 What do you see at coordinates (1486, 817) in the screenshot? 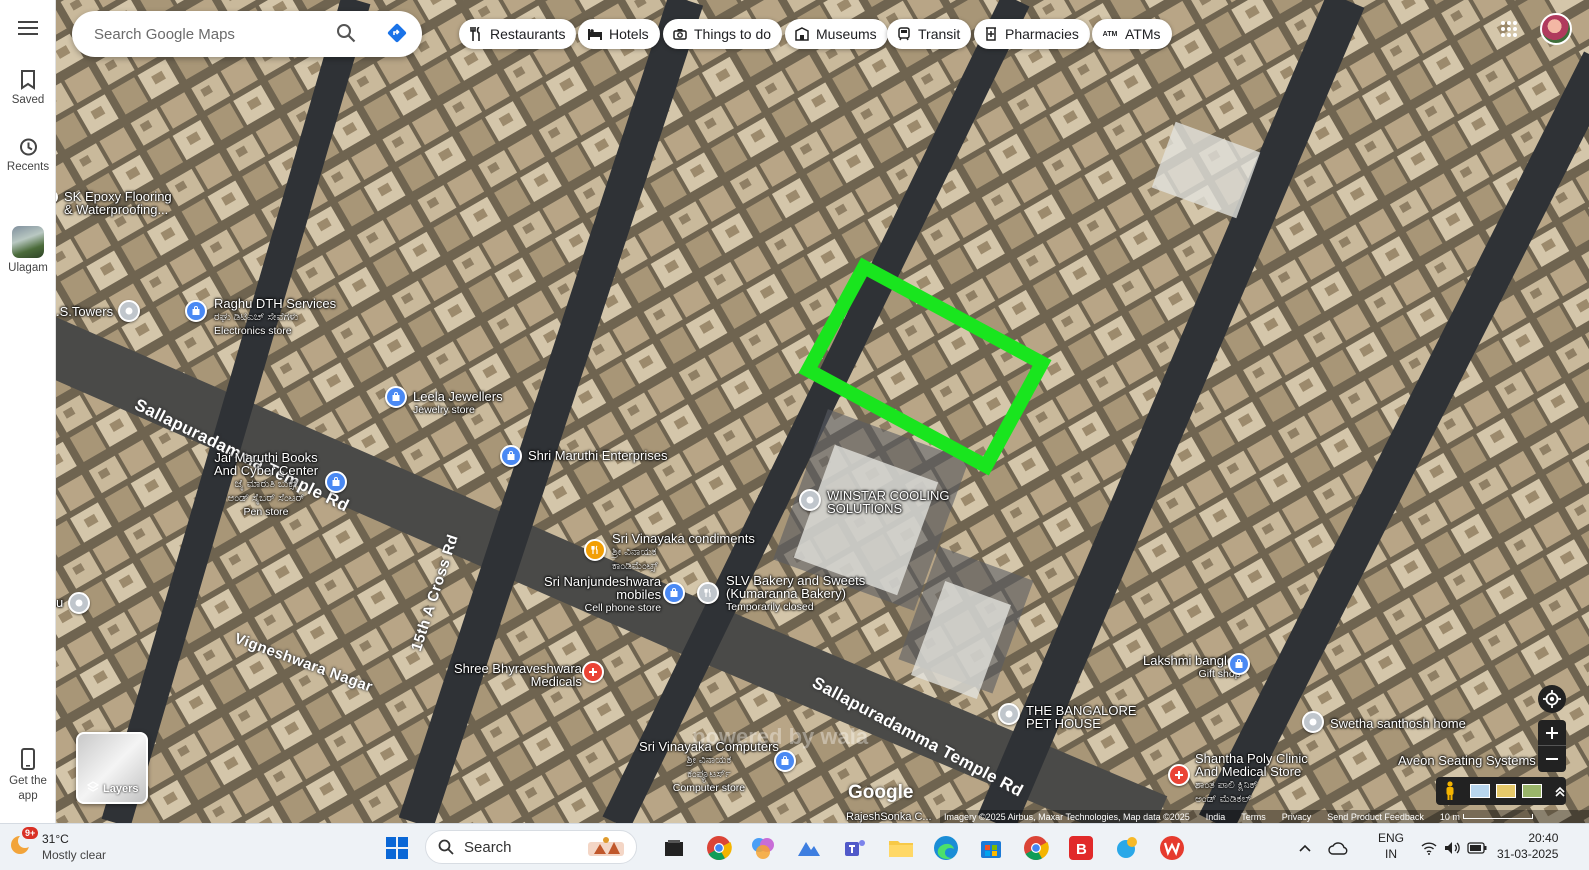
I see `scale-label: 10 m` at bounding box center [1486, 817].